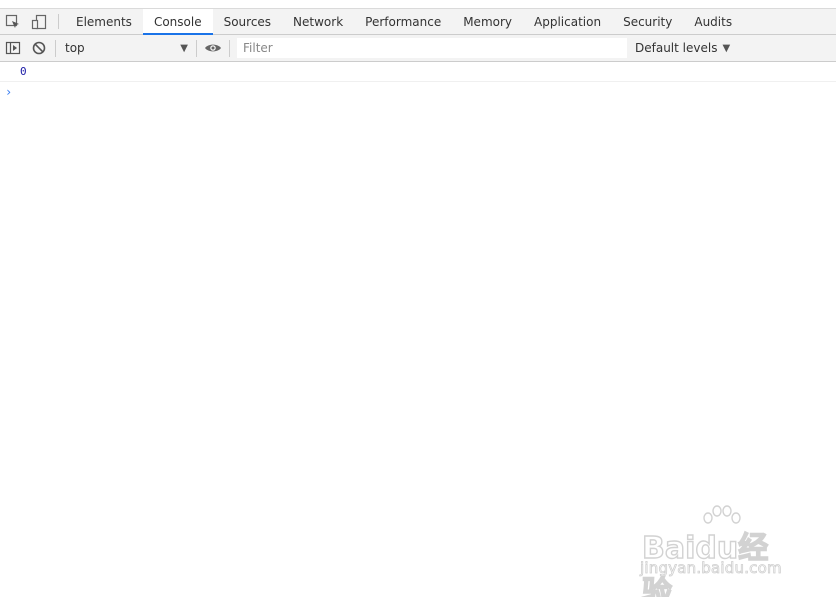 The height and width of the screenshot is (597, 836). What do you see at coordinates (23, 71) in the screenshot?
I see `console-number-value: 0` at bounding box center [23, 71].